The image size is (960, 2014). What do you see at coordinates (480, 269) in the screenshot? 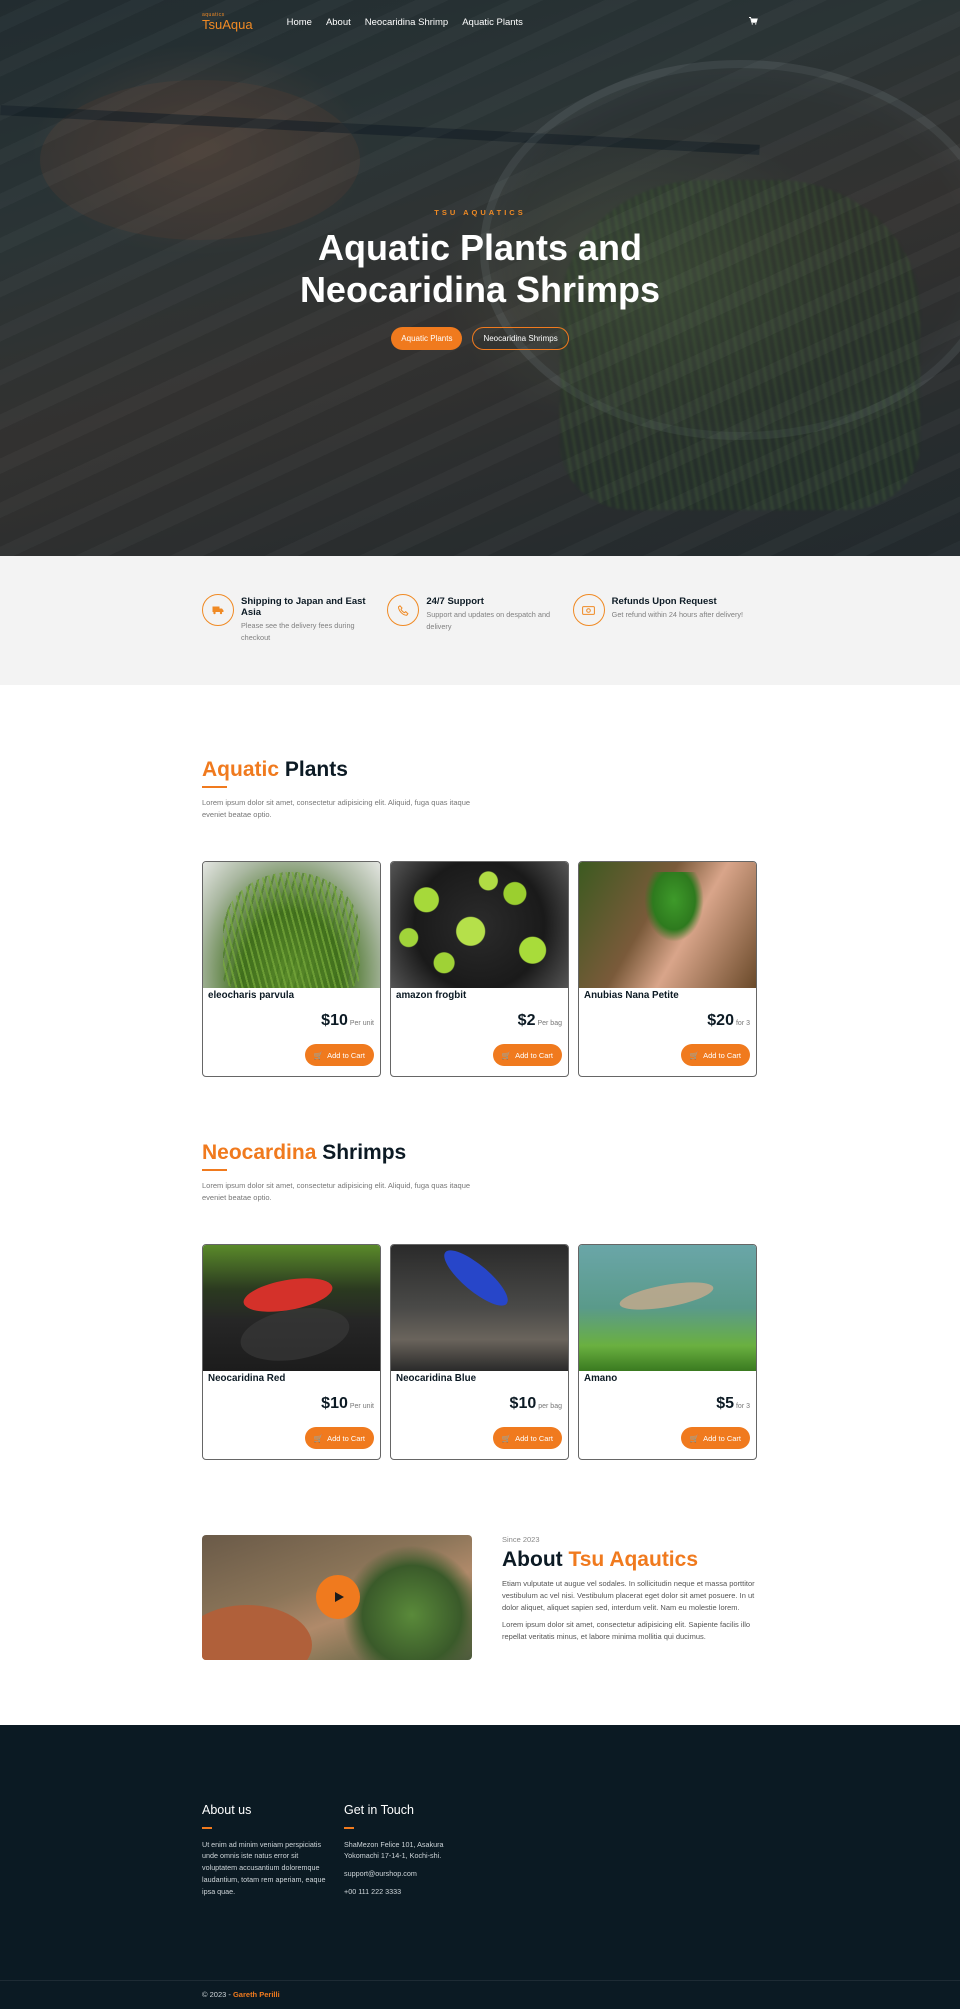
I see `hero-title: Aquatic Plants and Neocaridina Shrimps` at bounding box center [480, 269].